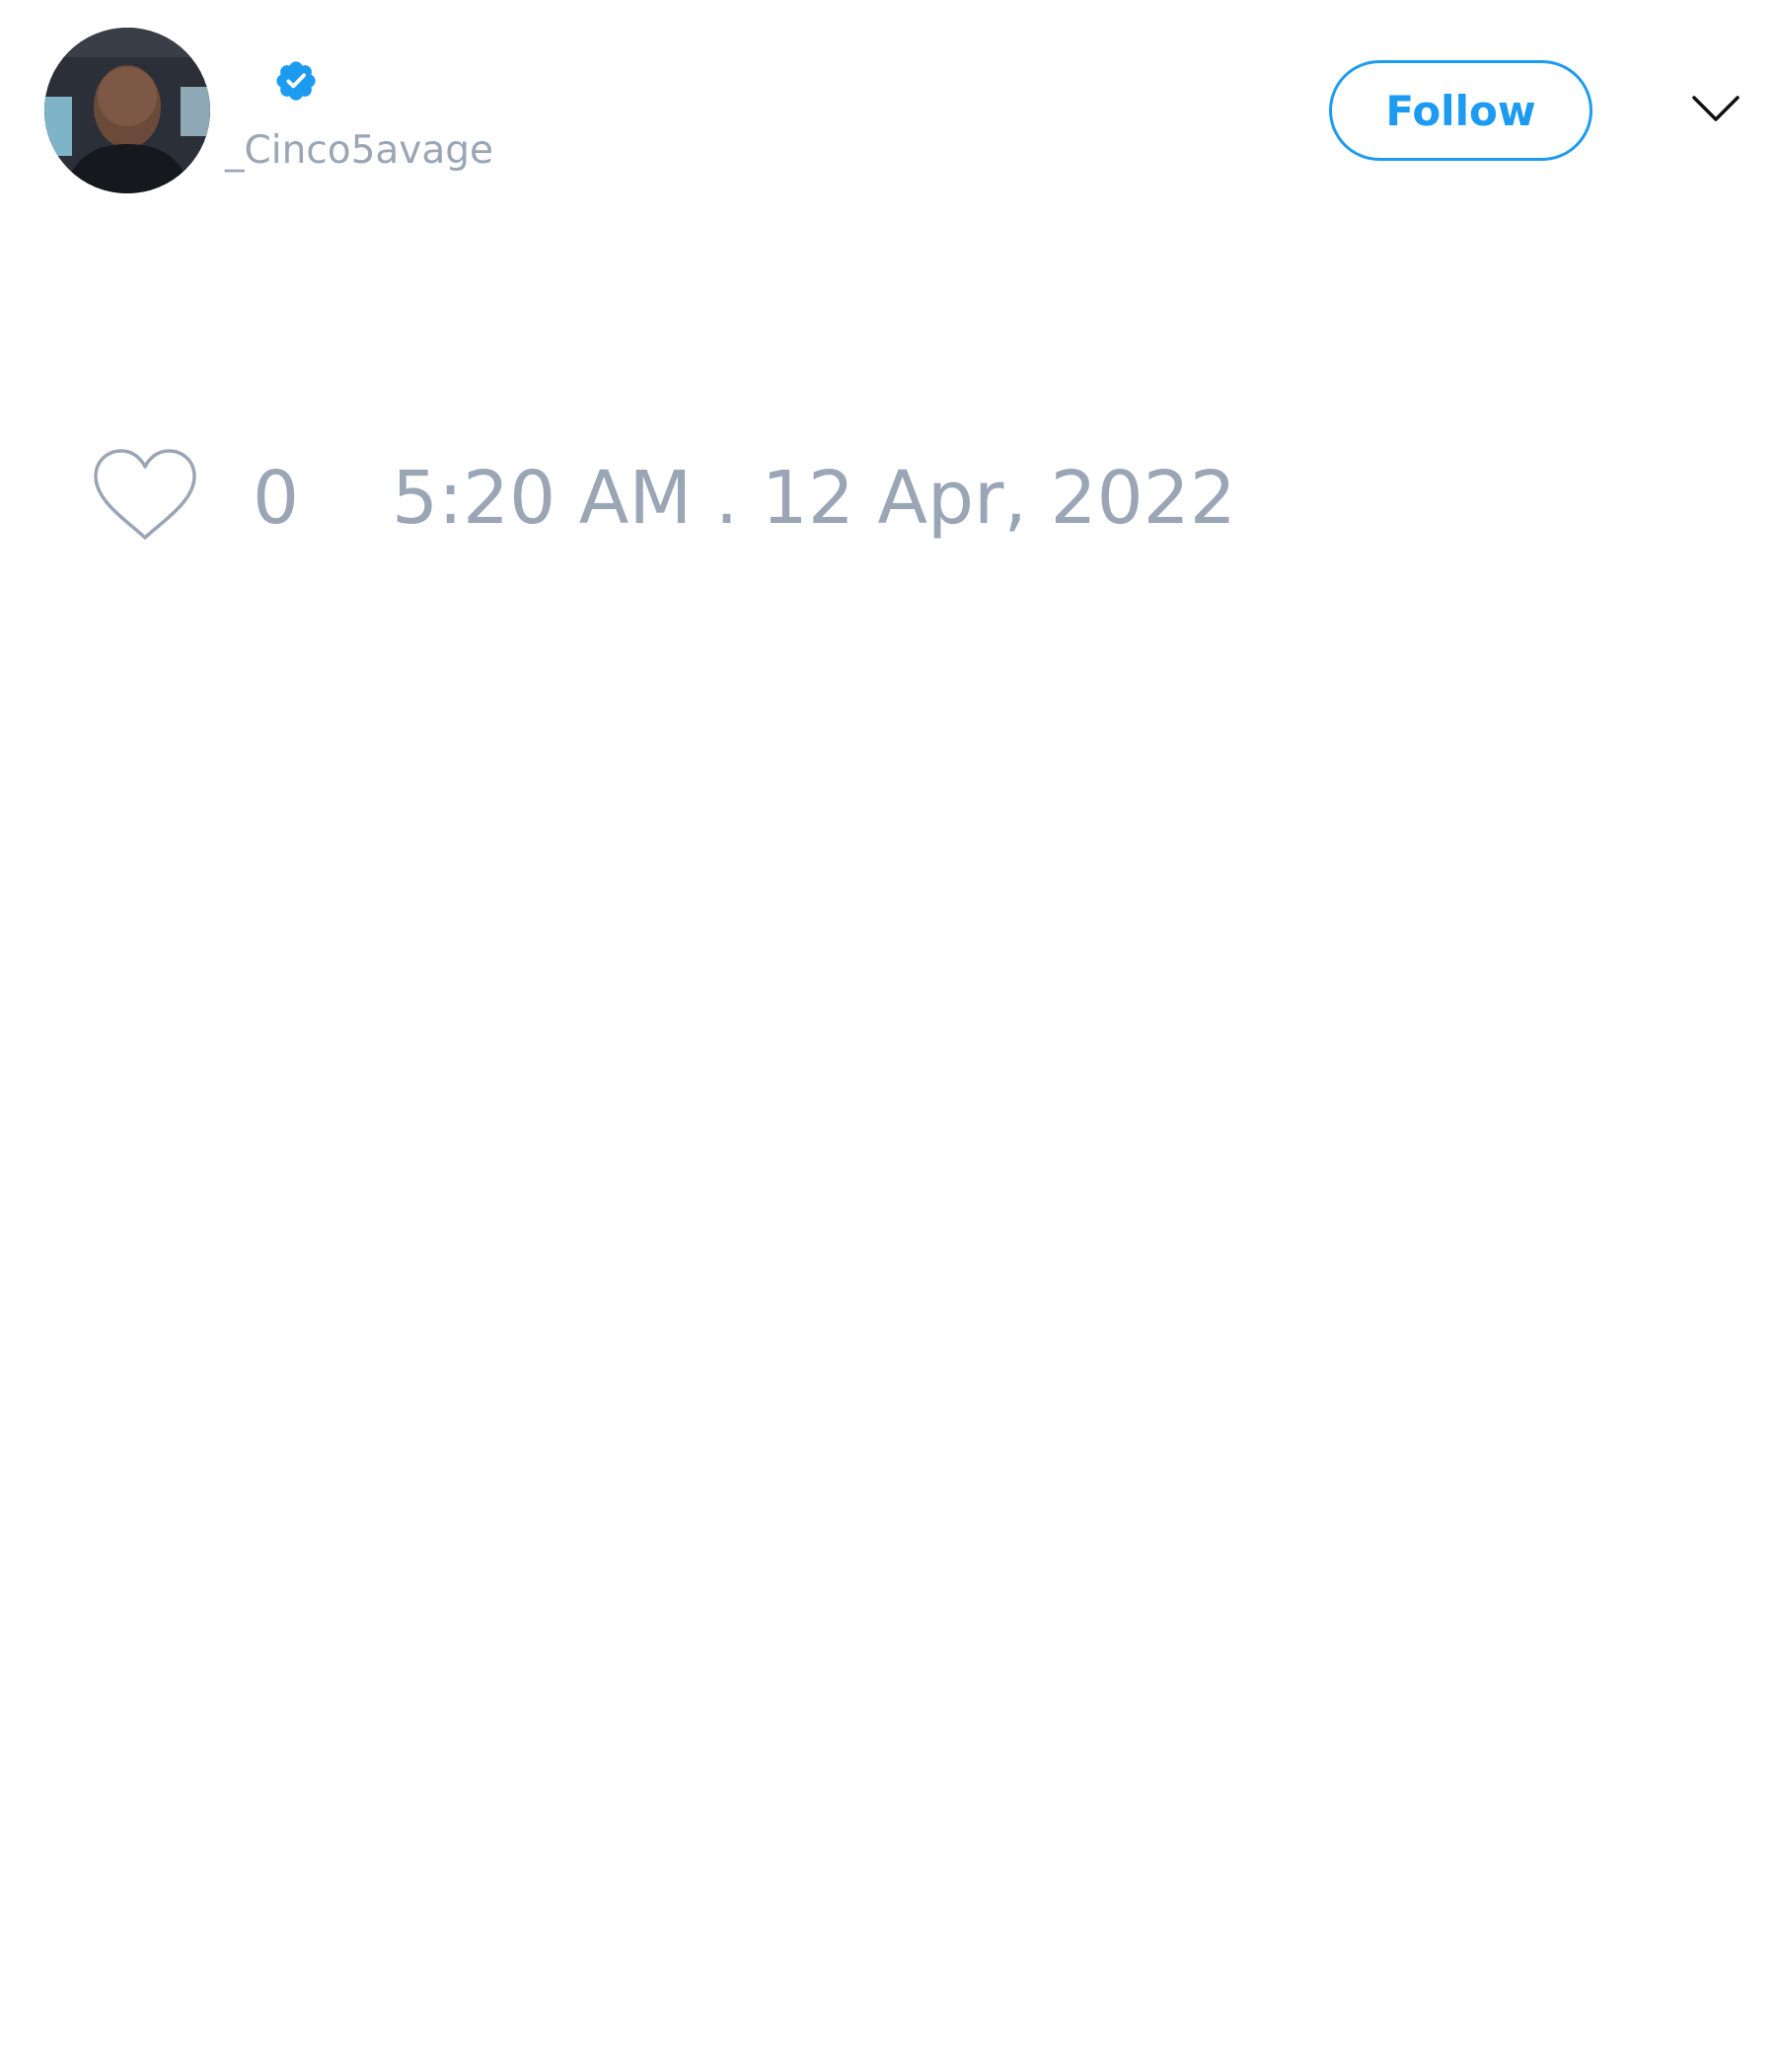  I want to click on avatar, so click(127, 111).